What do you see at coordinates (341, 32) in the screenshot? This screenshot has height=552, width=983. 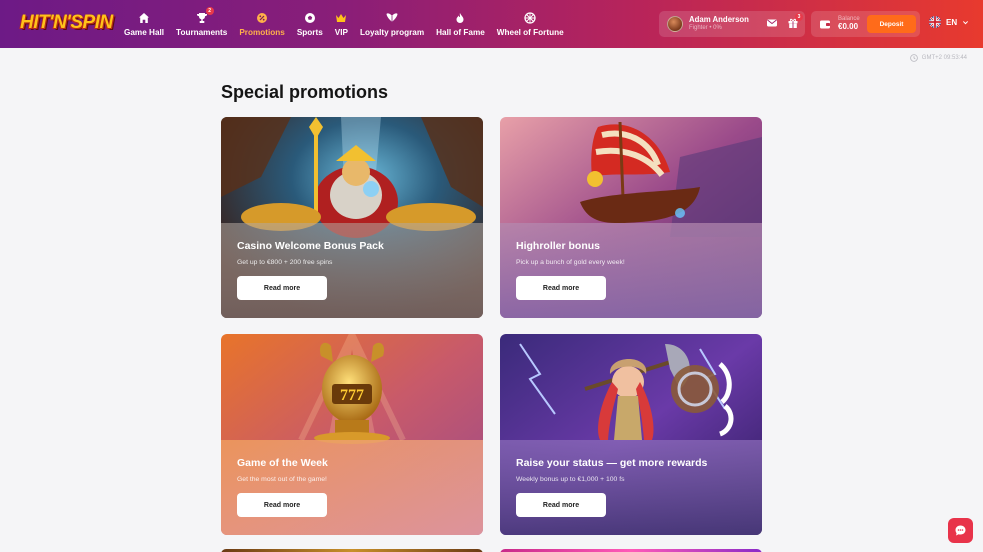 I see `nav-label: VIP` at bounding box center [341, 32].